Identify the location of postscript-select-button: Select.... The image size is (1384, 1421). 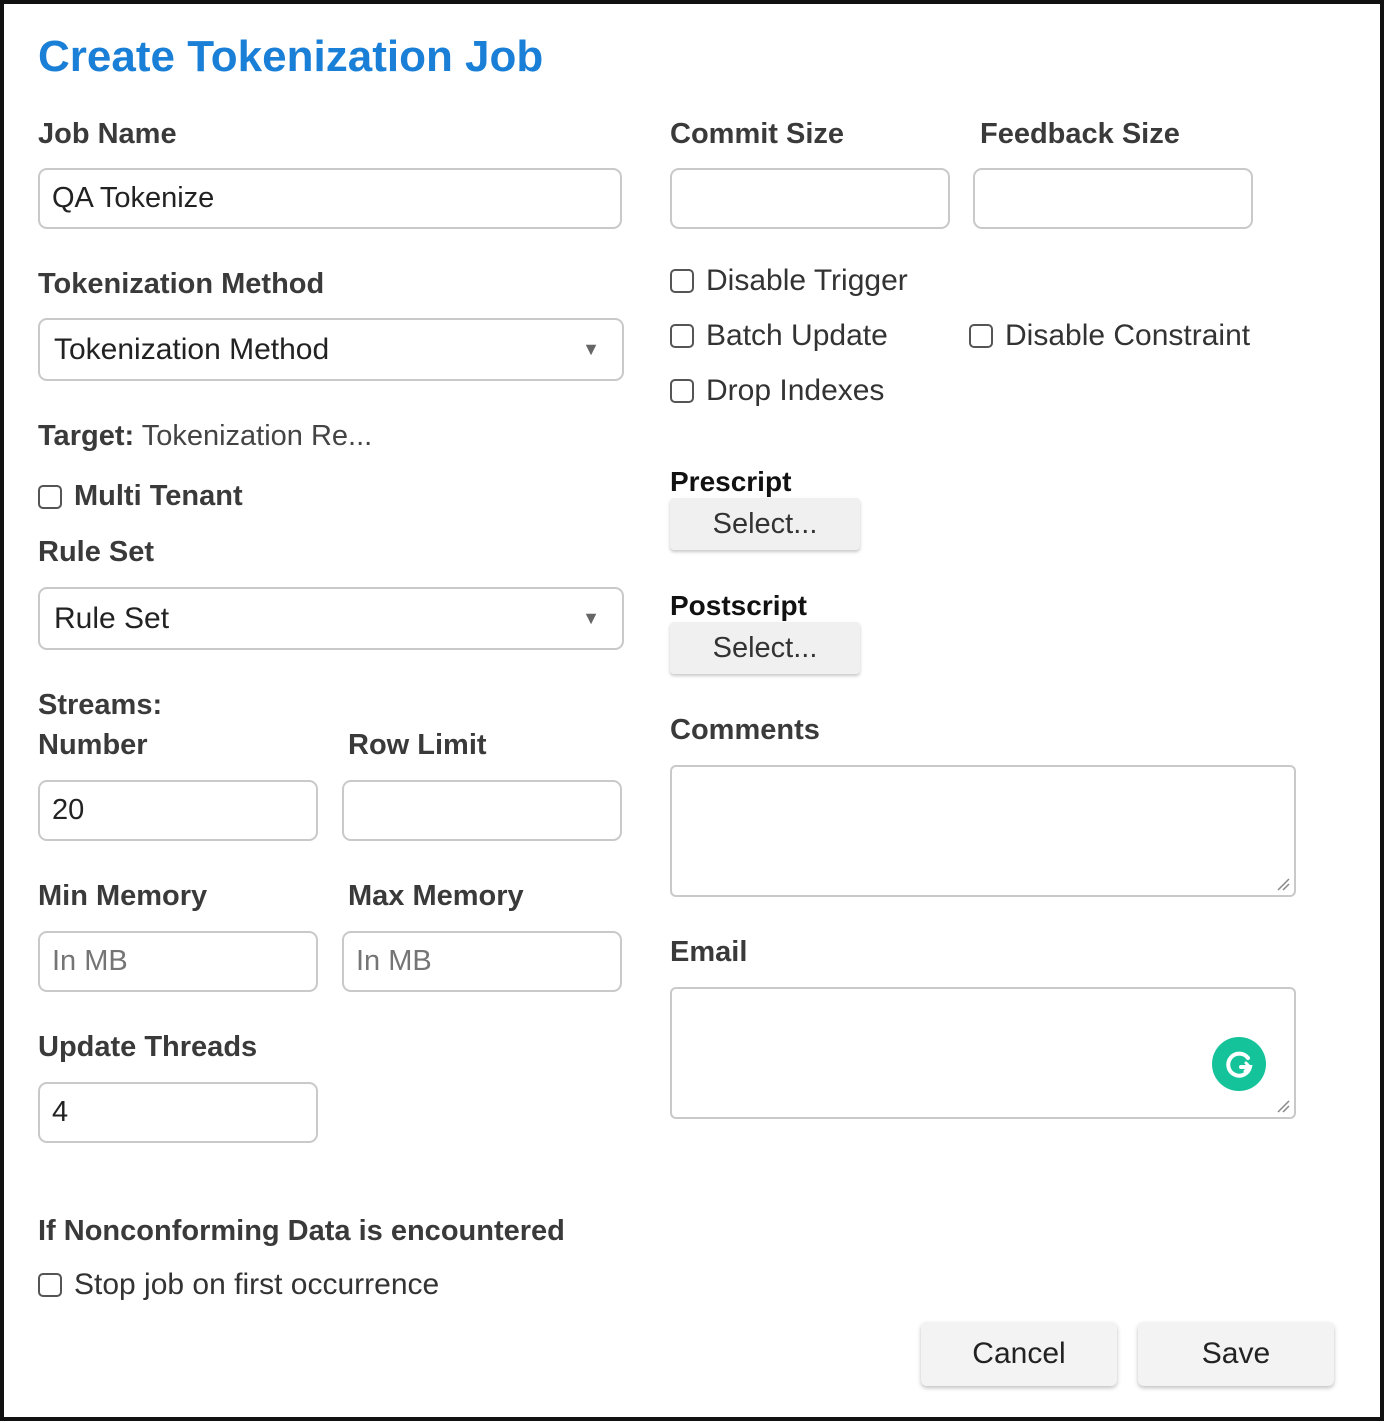
(765, 648).